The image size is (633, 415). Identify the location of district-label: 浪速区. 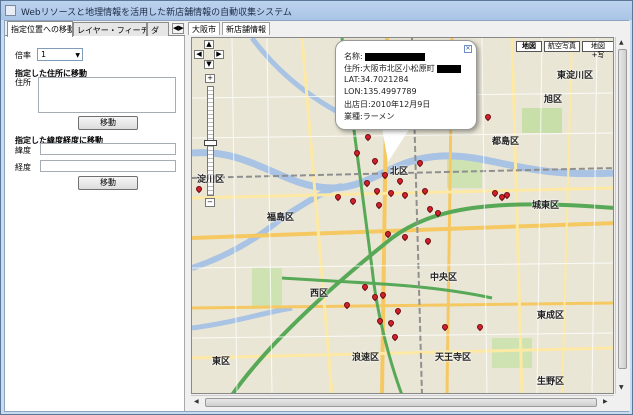
(366, 358).